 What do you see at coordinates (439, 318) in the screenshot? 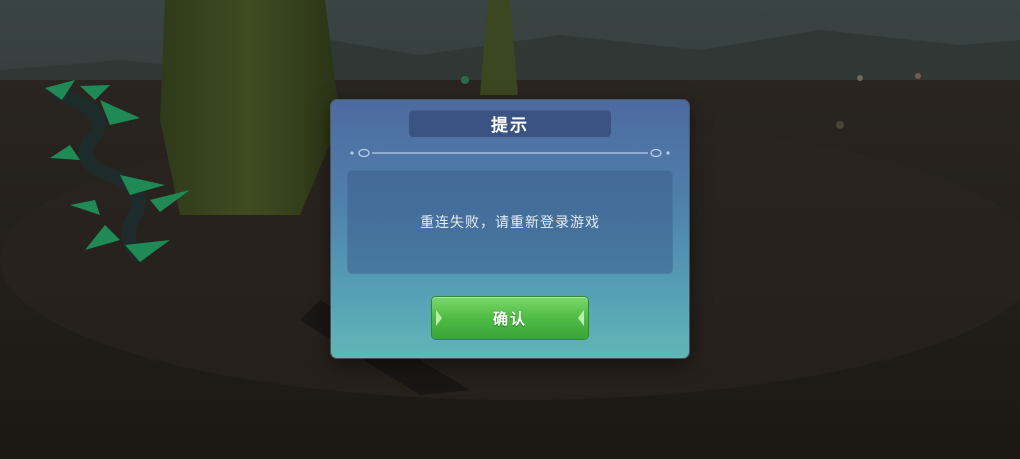
I see `chevron-left-icon` at bounding box center [439, 318].